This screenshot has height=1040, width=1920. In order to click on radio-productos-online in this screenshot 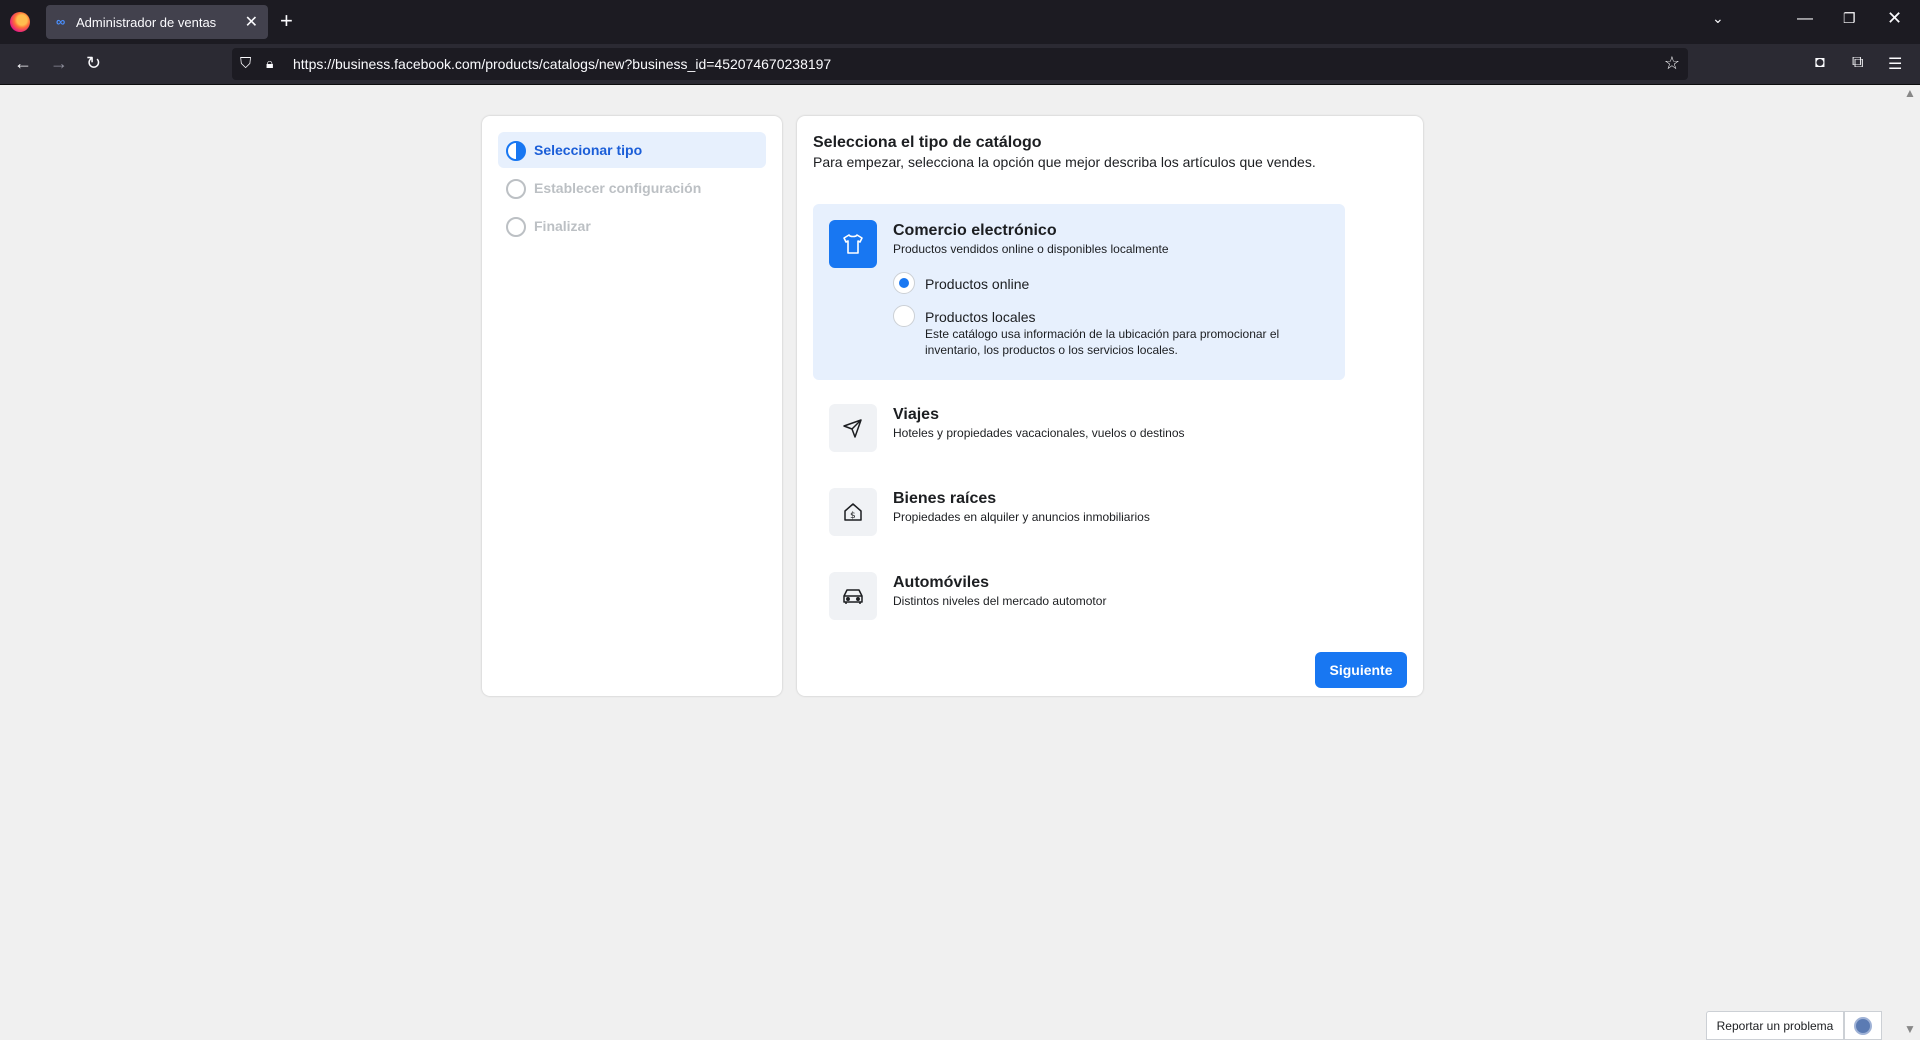, I will do `click(904, 283)`.